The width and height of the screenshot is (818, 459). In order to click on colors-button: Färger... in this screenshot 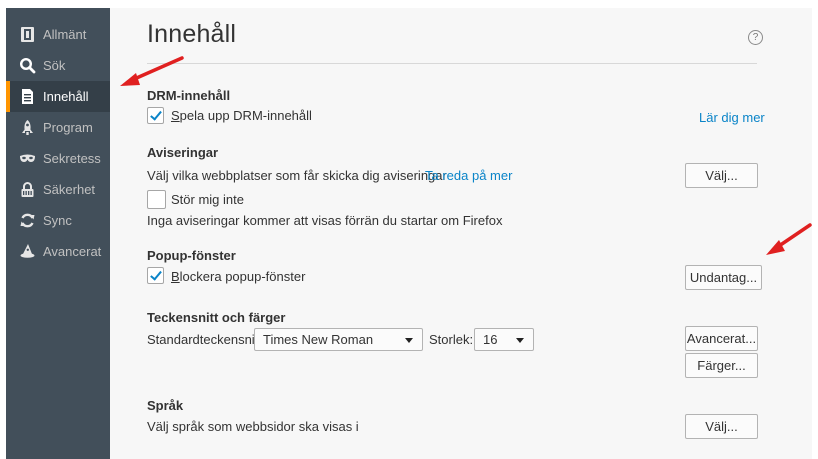, I will do `click(721, 365)`.